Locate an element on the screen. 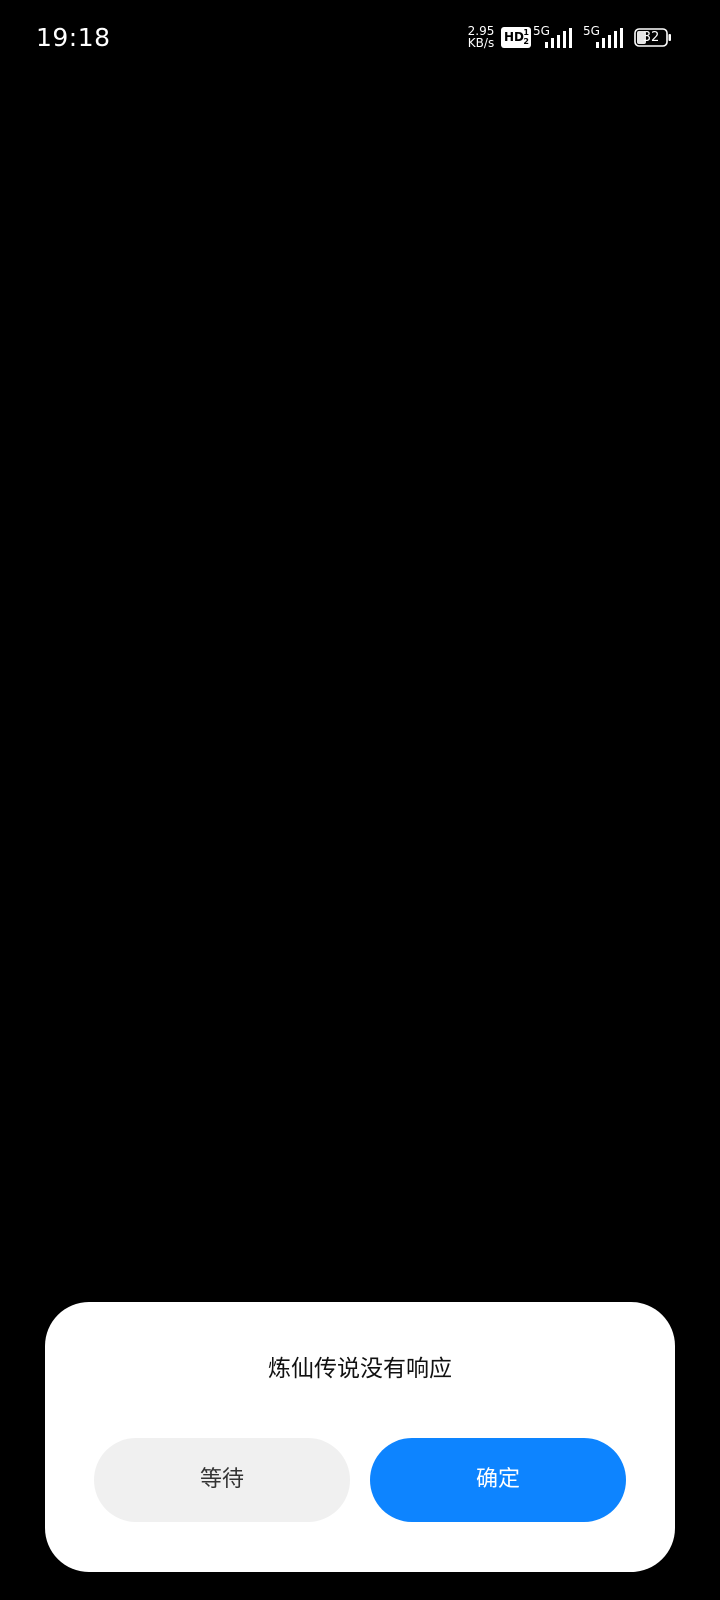 This screenshot has height=1600, width=720. ok-button: 确定 is located at coordinates (498, 1480).